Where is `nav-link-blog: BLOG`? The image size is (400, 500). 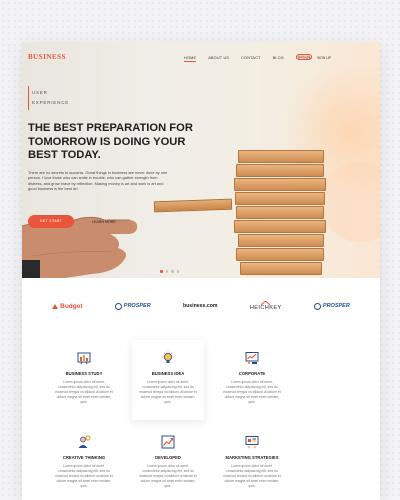 nav-link-blog: BLOG is located at coordinates (278, 58).